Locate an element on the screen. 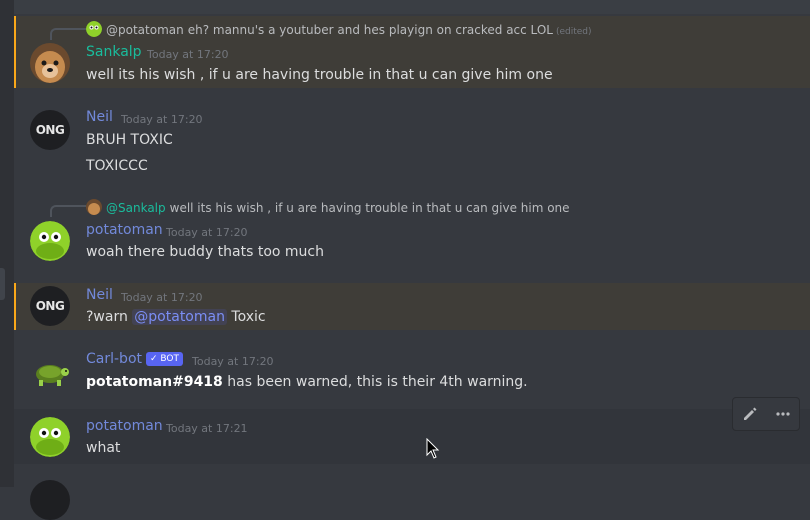  message-text: TOXICCC is located at coordinates (117, 166).